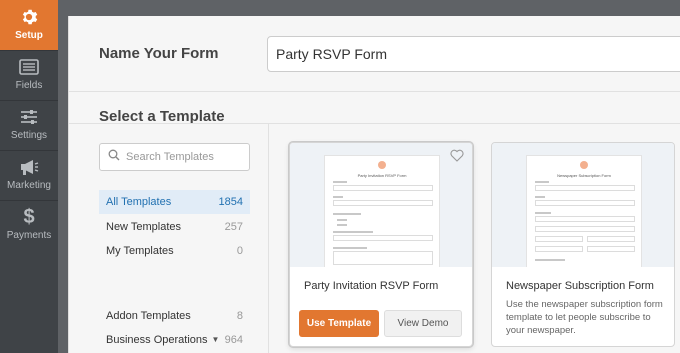 The width and height of the screenshot is (680, 353). I want to click on preview-title: Newspaper Subscription Form, so click(584, 175).